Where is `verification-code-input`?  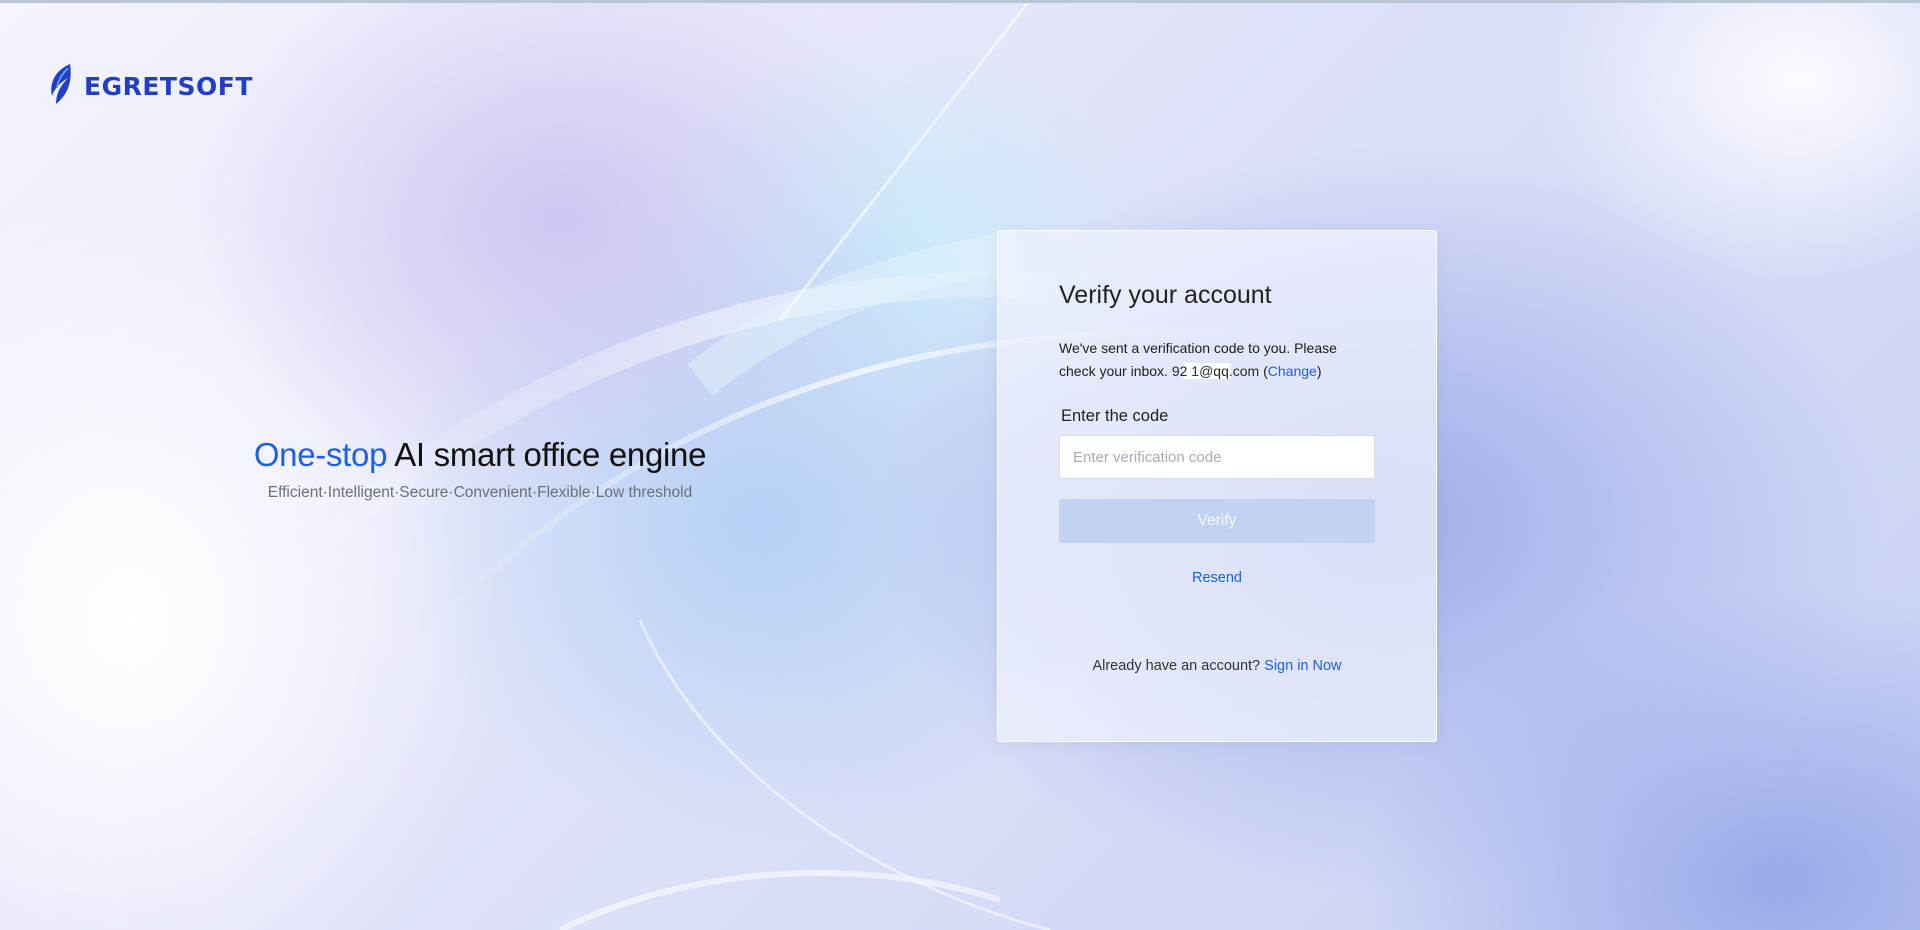 verification-code-input is located at coordinates (1217, 457).